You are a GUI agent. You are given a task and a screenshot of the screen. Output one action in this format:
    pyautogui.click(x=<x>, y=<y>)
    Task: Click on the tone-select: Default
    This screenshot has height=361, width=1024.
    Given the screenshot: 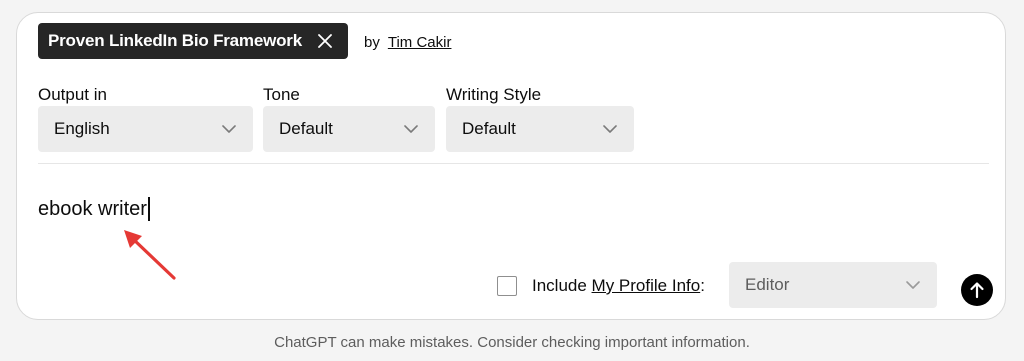 What is the action you would take?
    pyautogui.click(x=349, y=129)
    